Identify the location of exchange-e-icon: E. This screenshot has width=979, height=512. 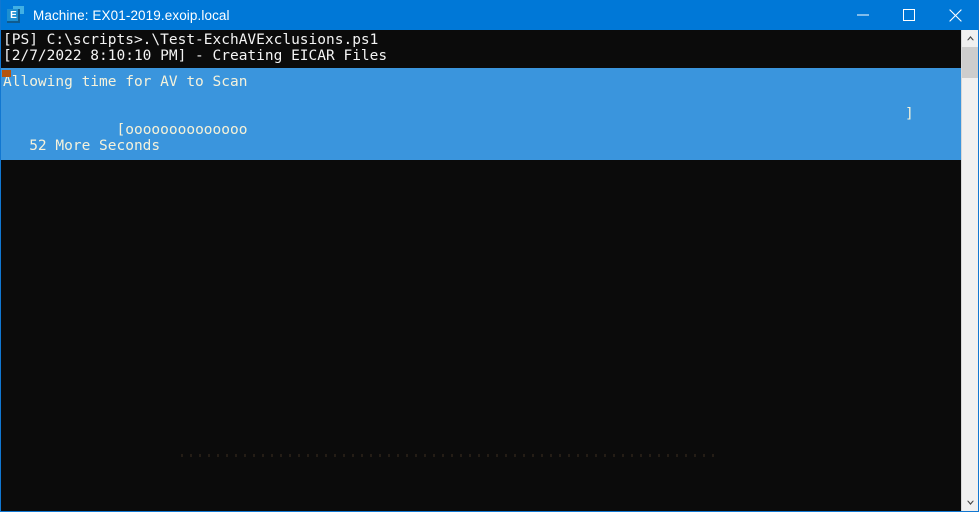
(16, 15).